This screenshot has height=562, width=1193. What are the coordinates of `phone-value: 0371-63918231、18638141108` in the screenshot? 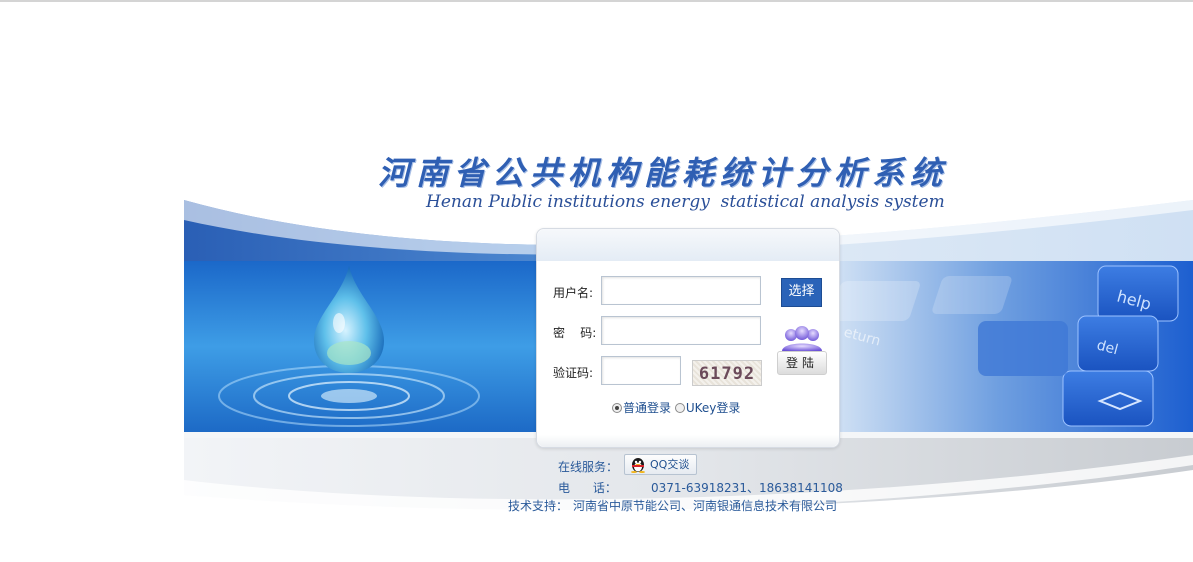 It's located at (747, 488).